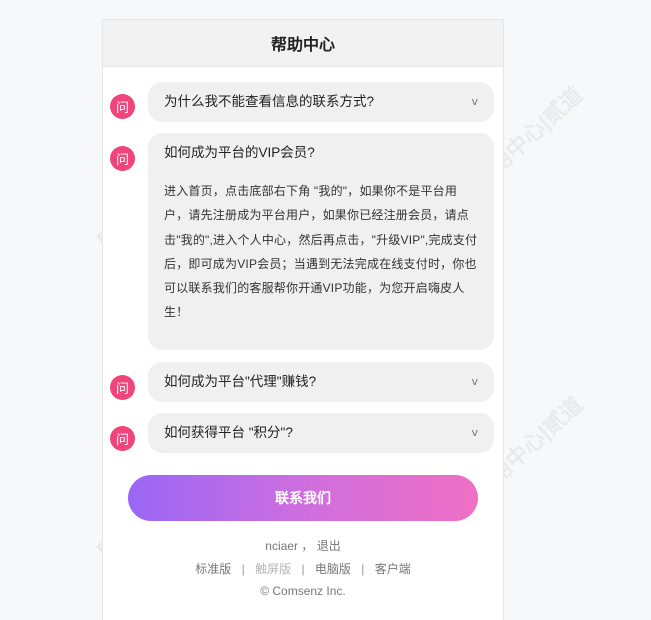  I want to click on footer-user-row: nciaer ， 退出, so click(303, 545).